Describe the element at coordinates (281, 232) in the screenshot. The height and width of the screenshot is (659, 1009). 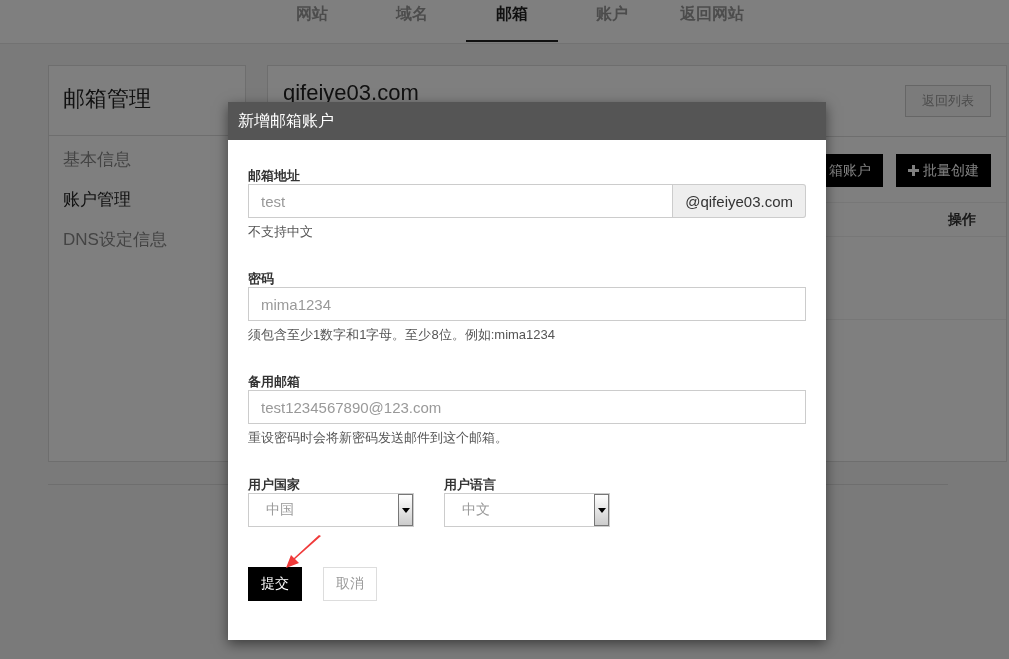
I see `field-hint: 不支持中文` at that location.